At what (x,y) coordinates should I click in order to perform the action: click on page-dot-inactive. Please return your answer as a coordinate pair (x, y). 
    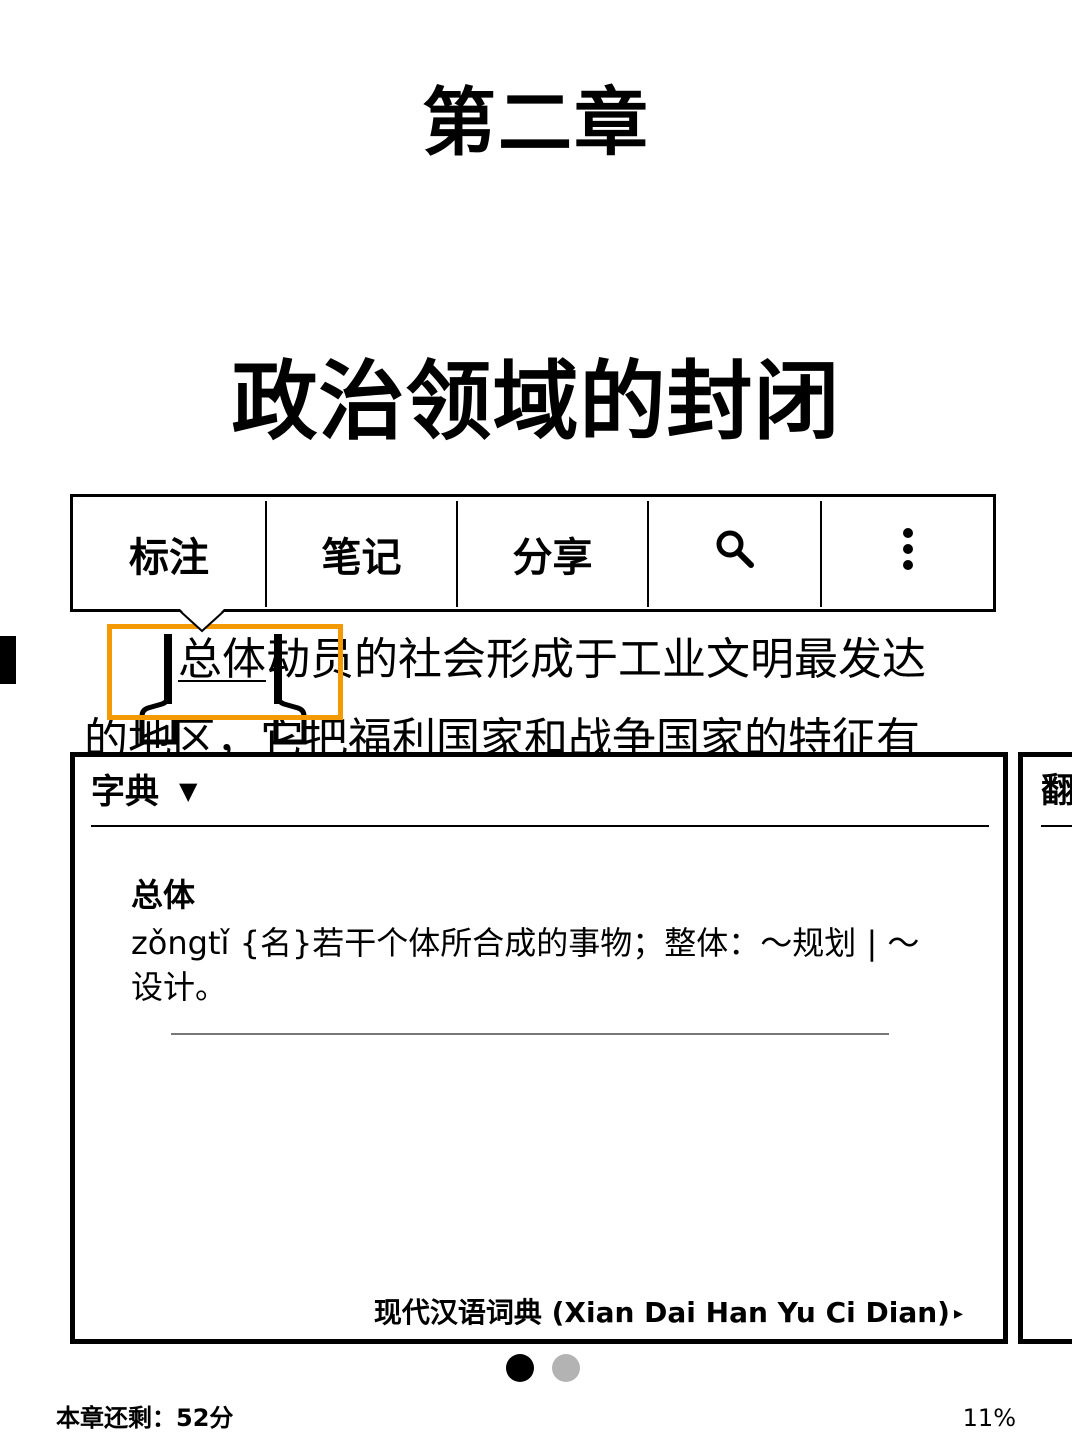
    Looking at the image, I should click on (566, 1368).